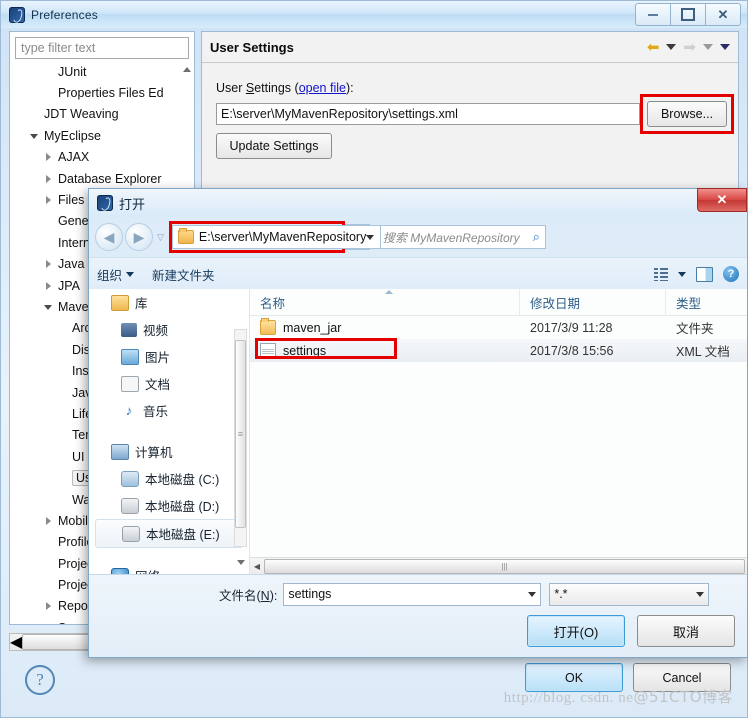  I want to click on place-item-drive: 本地磁盘 (D:), so click(169, 505).